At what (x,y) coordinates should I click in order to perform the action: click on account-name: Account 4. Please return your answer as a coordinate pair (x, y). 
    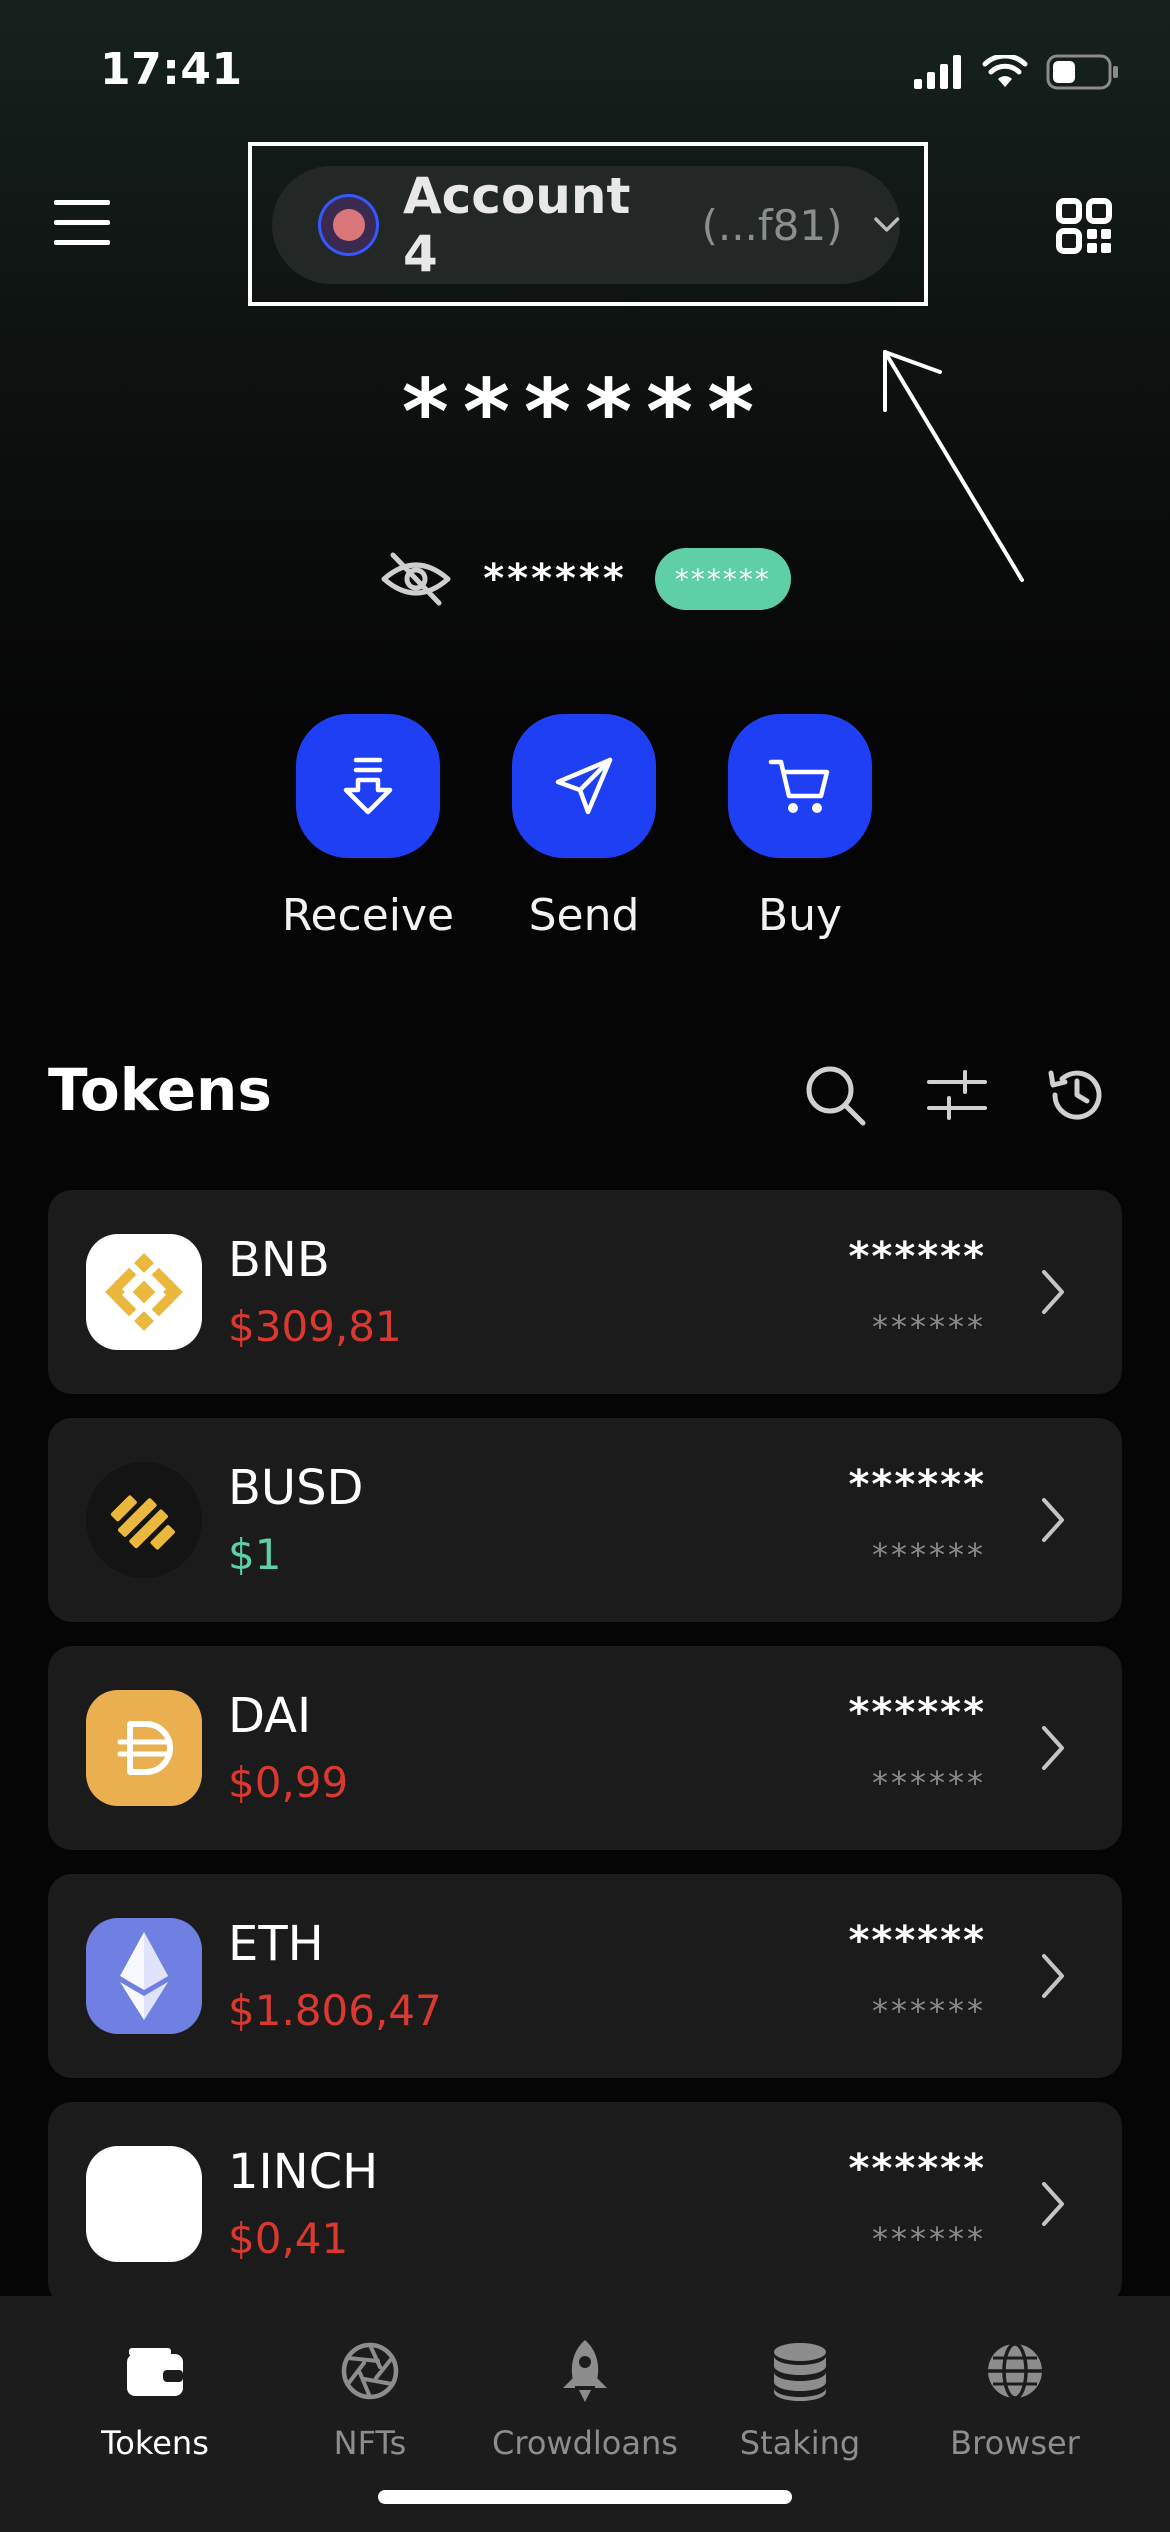
    Looking at the image, I should click on (516, 225).